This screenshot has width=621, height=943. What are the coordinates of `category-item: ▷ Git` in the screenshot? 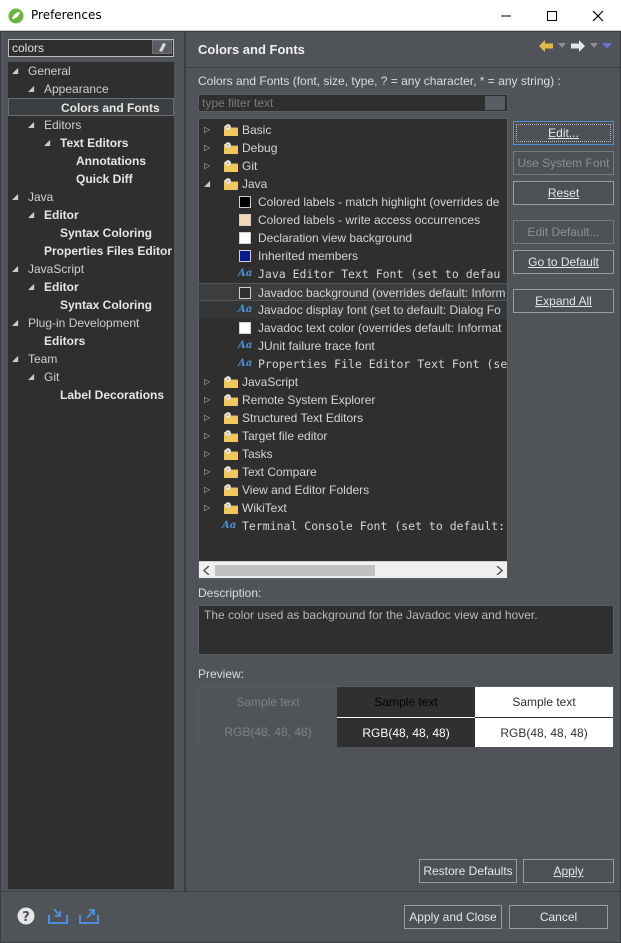 It's located at (353, 166).